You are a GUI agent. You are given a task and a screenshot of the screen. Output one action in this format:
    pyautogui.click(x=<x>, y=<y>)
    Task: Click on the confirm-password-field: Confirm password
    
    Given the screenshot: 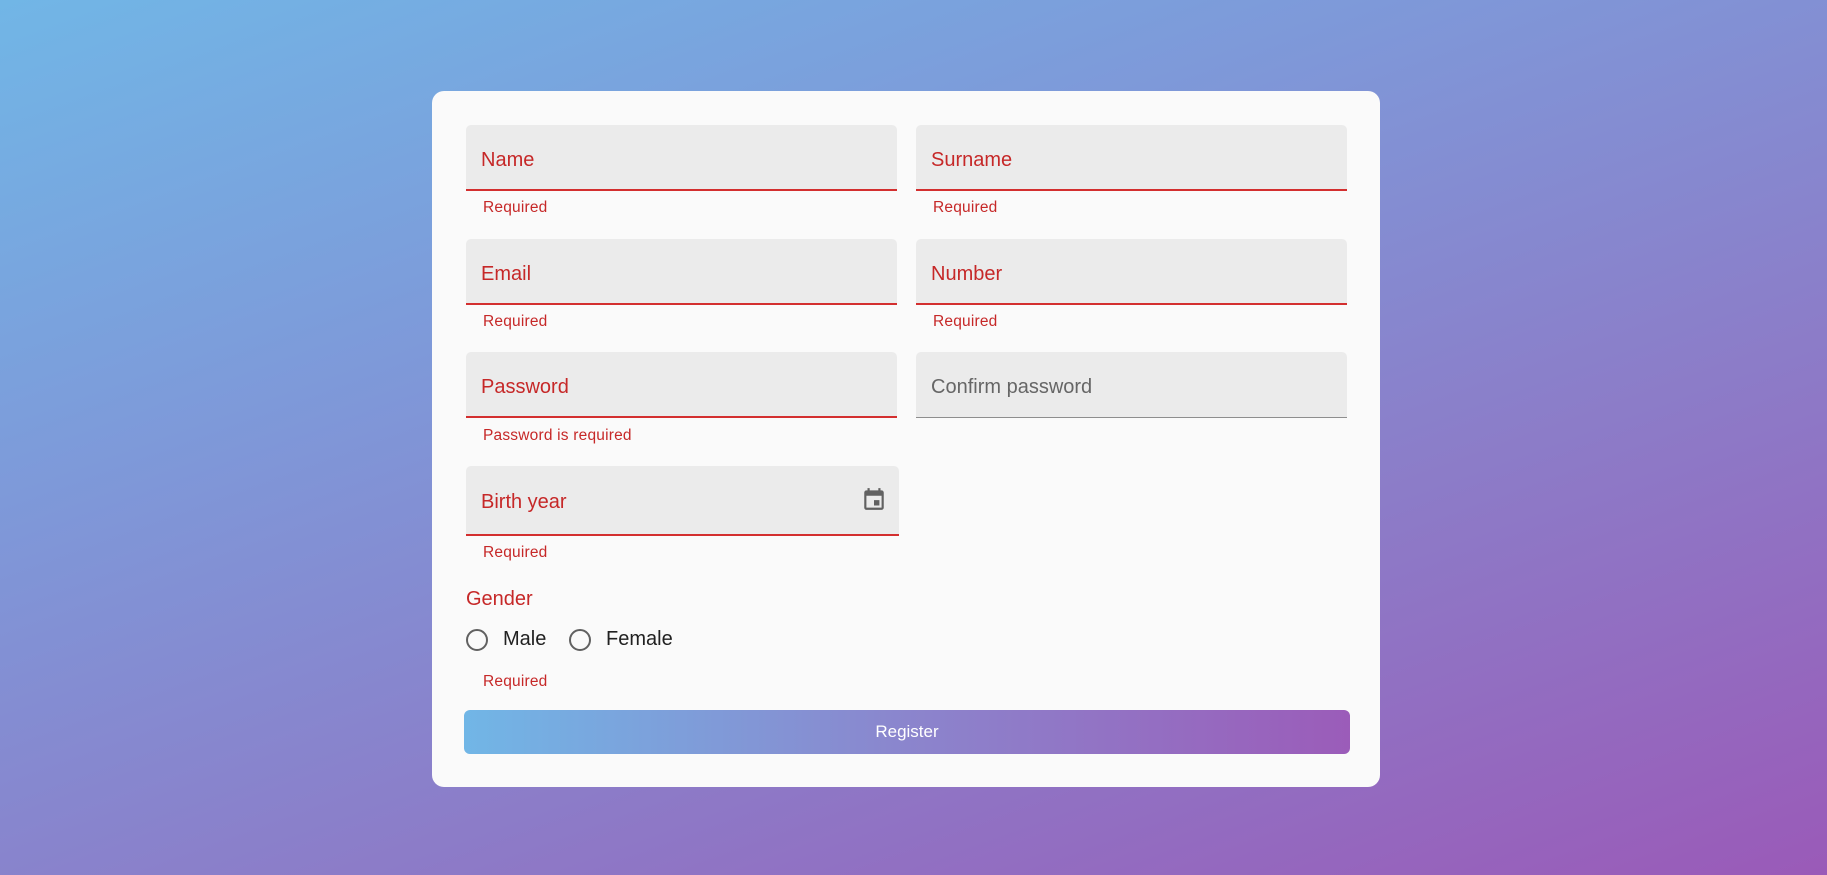 What is the action you would take?
    pyautogui.click(x=1131, y=385)
    